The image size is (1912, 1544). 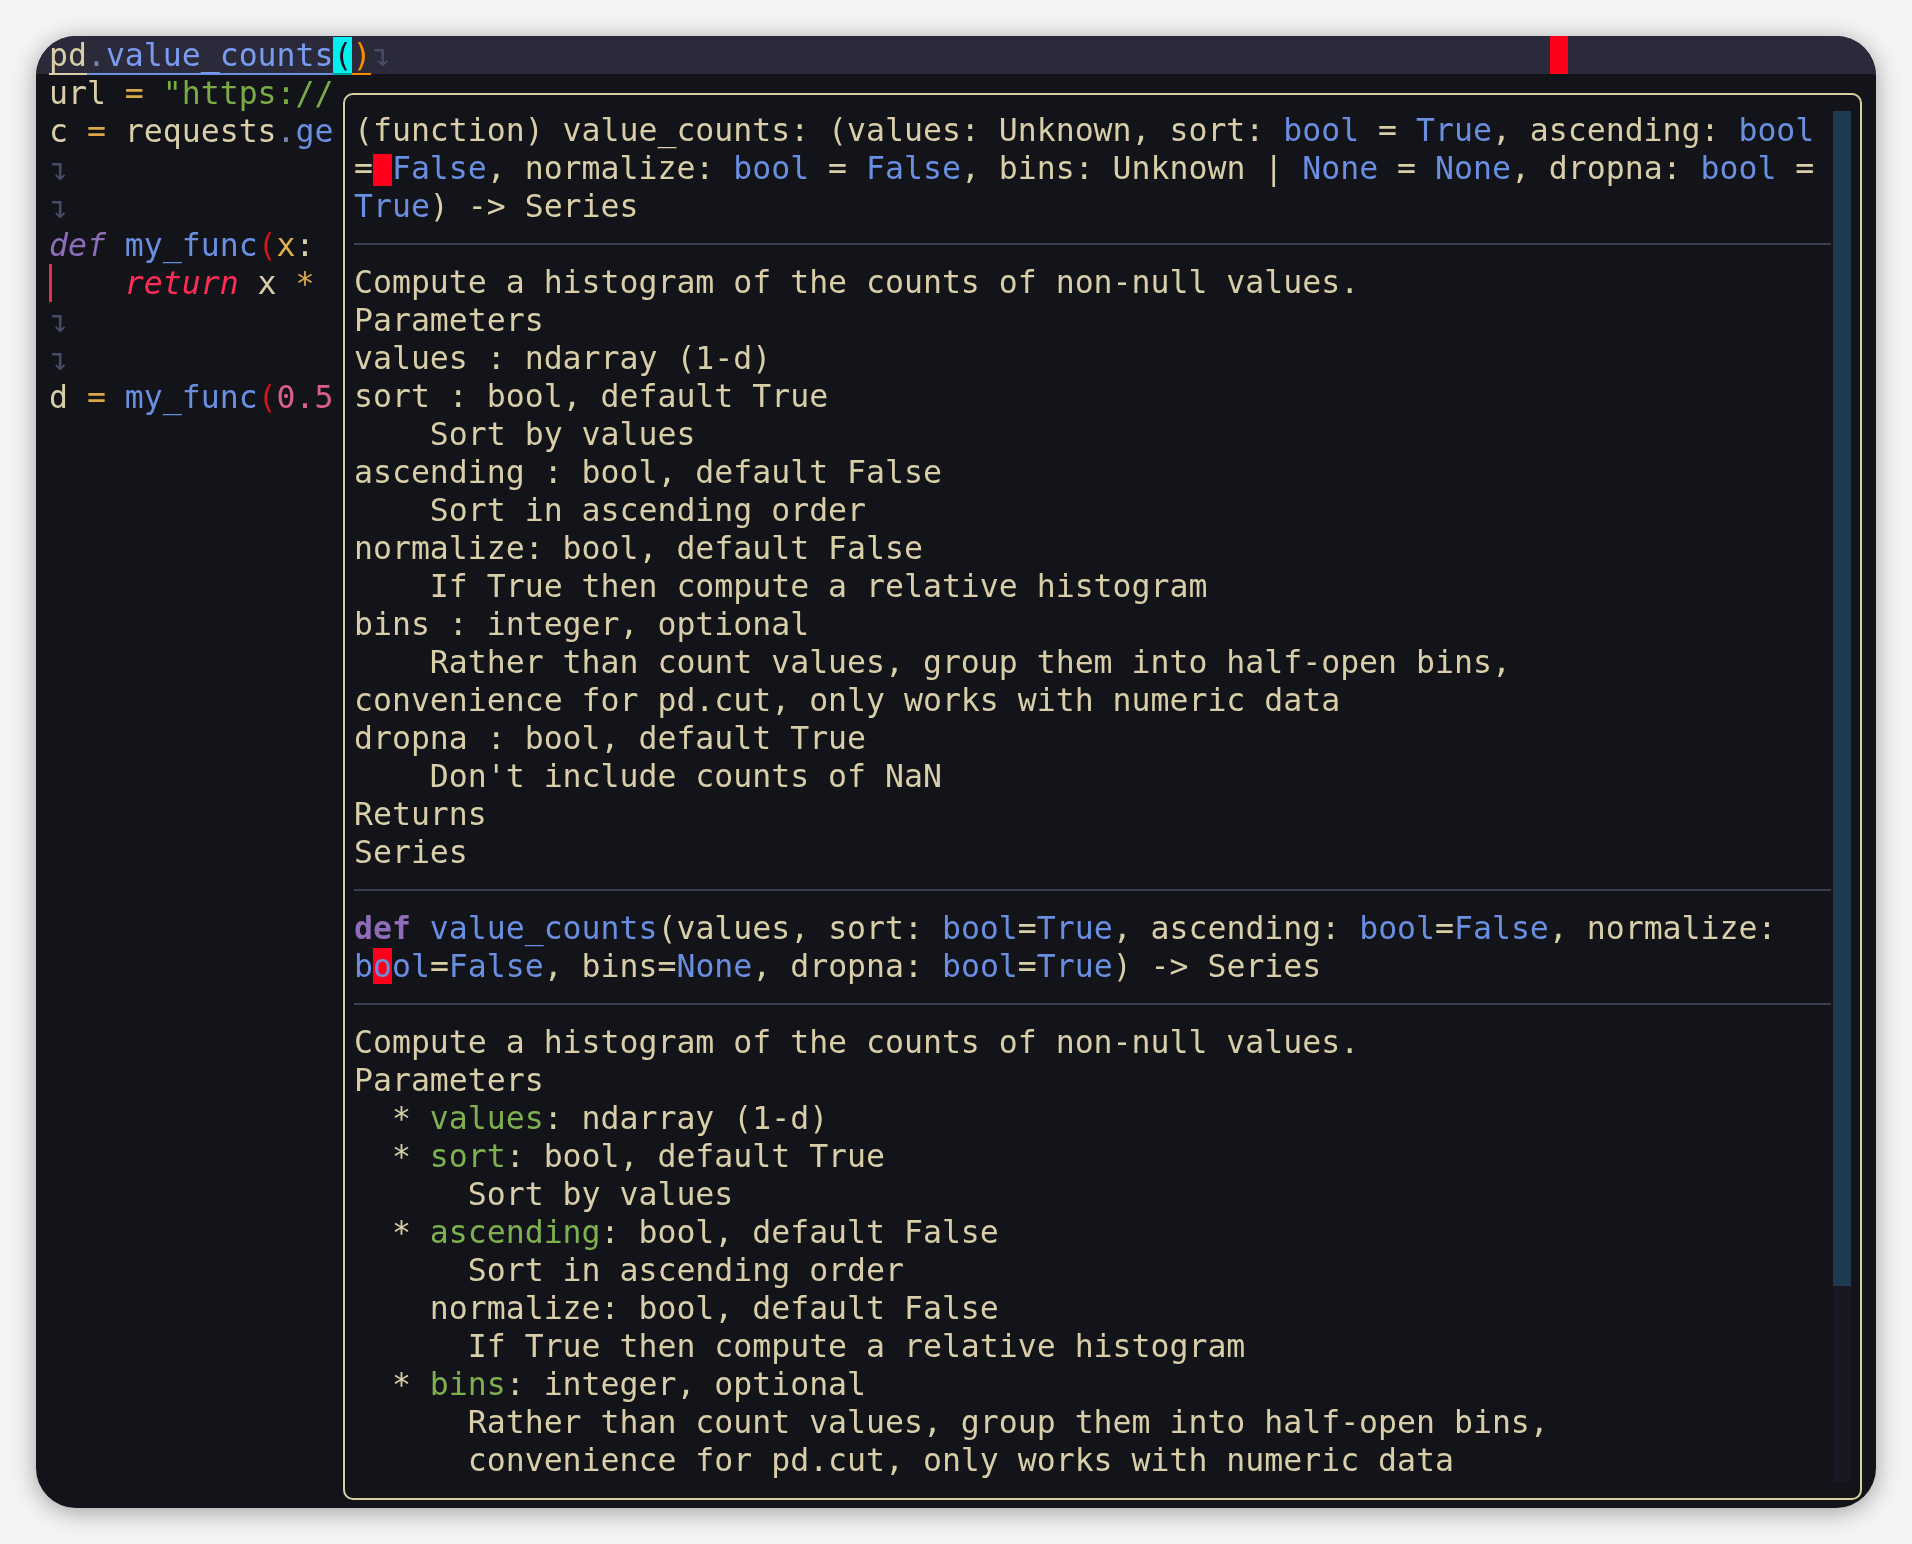 What do you see at coordinates (685, 776) in the screenshot?
I see `doc-line: Don't include counts of NaN` at bounding box center [685, 776].